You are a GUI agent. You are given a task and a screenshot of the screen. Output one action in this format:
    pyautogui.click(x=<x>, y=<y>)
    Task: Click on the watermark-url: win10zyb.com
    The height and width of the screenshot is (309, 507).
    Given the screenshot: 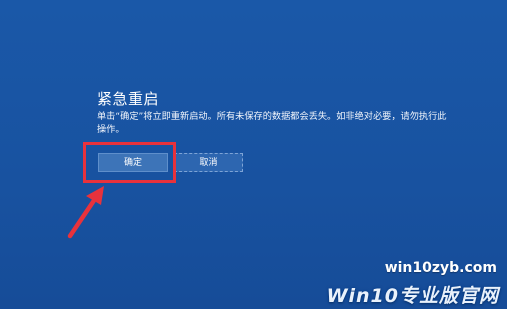 What is the action you would take?
    pyautogui.click(x=440, y=268)
    